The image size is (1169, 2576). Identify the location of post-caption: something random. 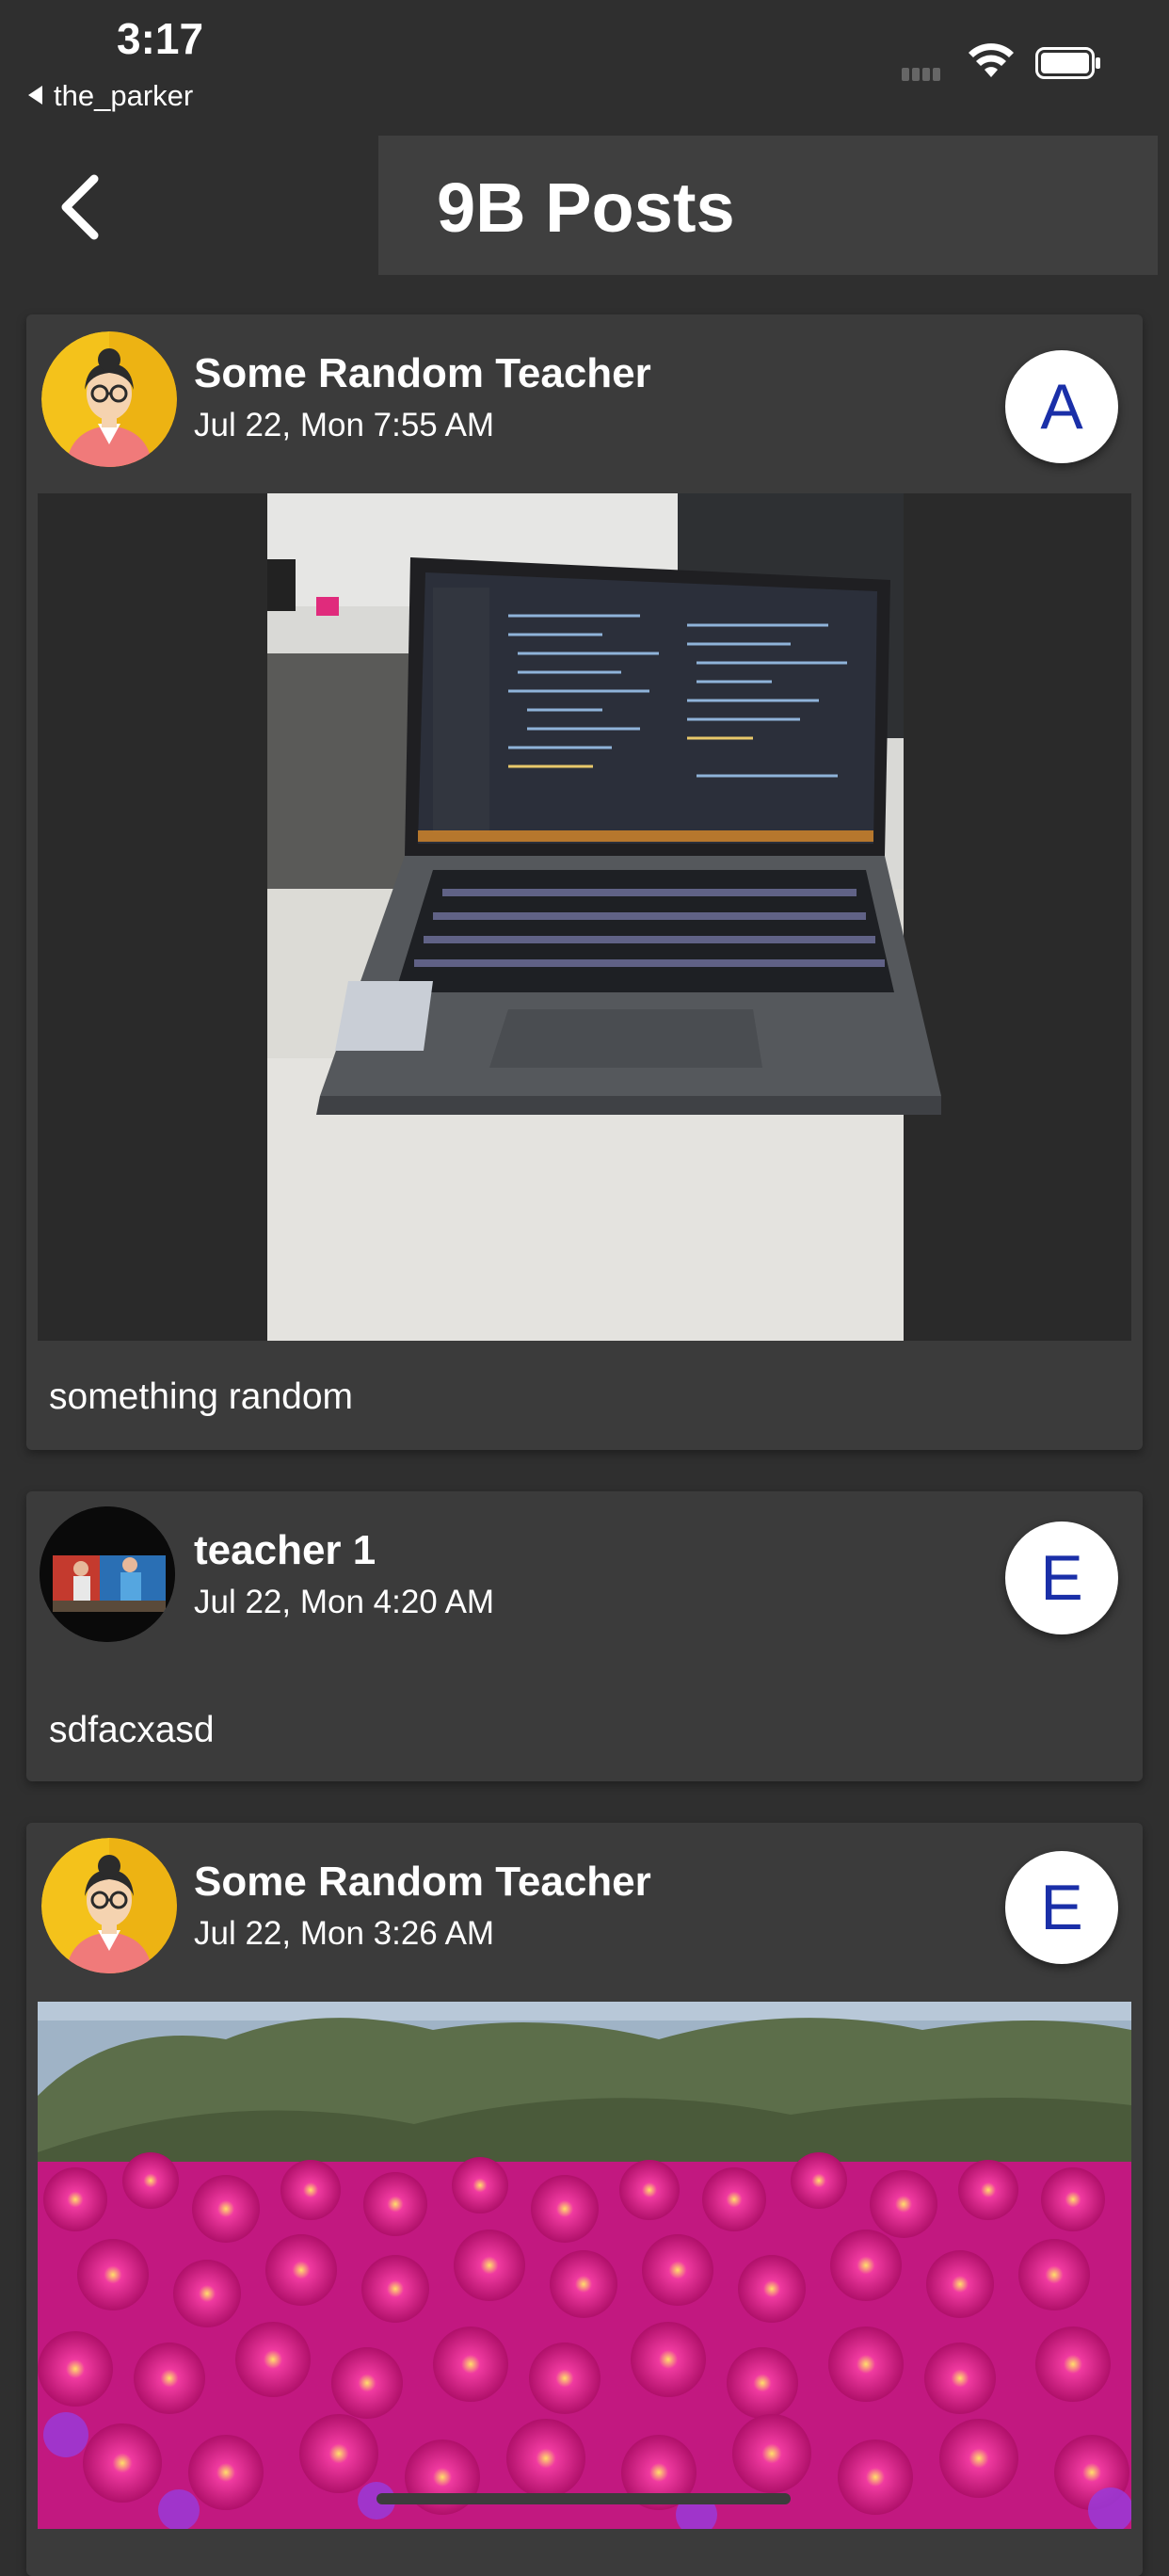
(201, 1397).